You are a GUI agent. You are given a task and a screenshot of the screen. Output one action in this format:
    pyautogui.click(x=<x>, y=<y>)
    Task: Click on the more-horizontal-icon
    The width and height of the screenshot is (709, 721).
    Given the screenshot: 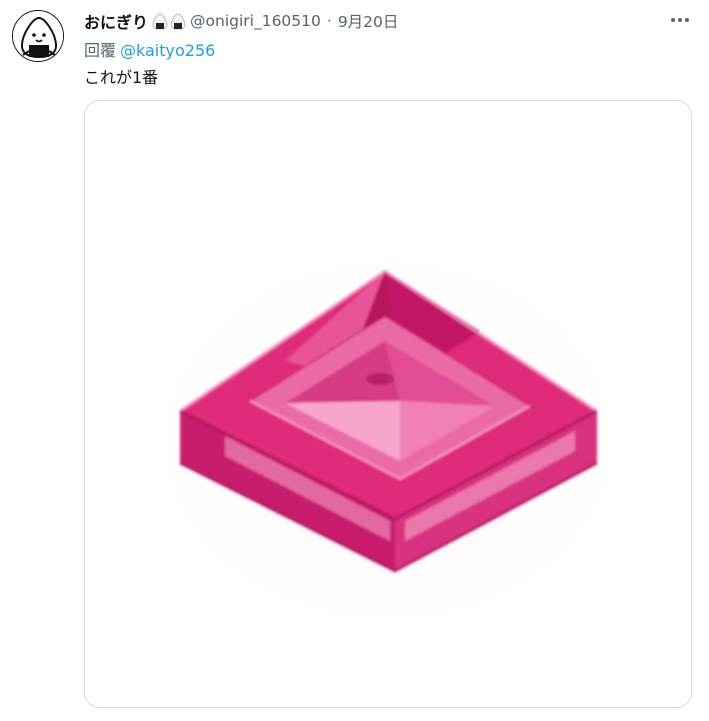 What is the action you would take?
    pyautogui.click(x=680, y=20)
    